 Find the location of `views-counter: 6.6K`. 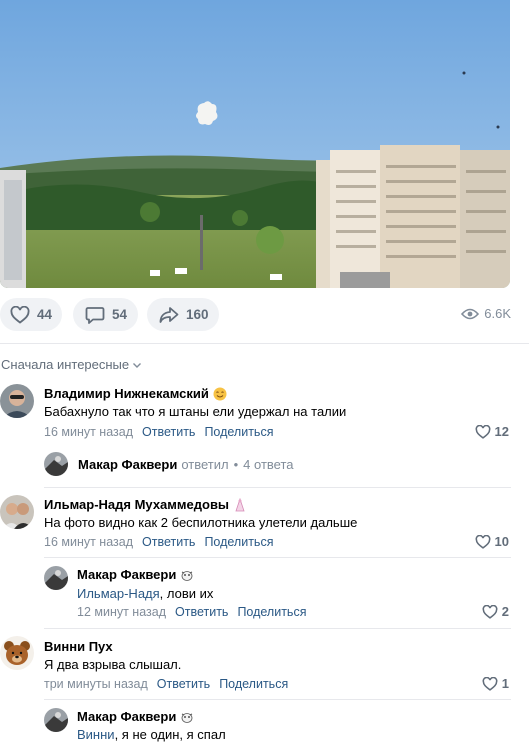

views-counter: 6.6K is located at coordinates (486, 313).